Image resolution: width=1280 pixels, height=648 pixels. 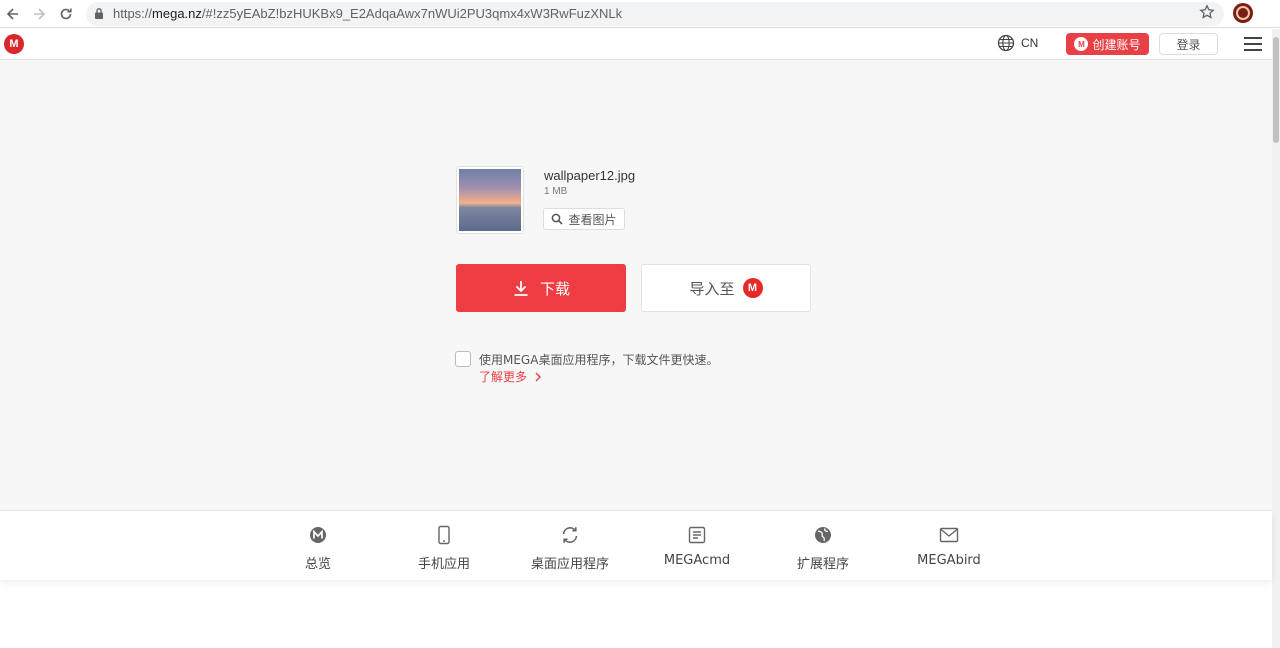 I want to click on reload-icon, so click(x=66, y=14).